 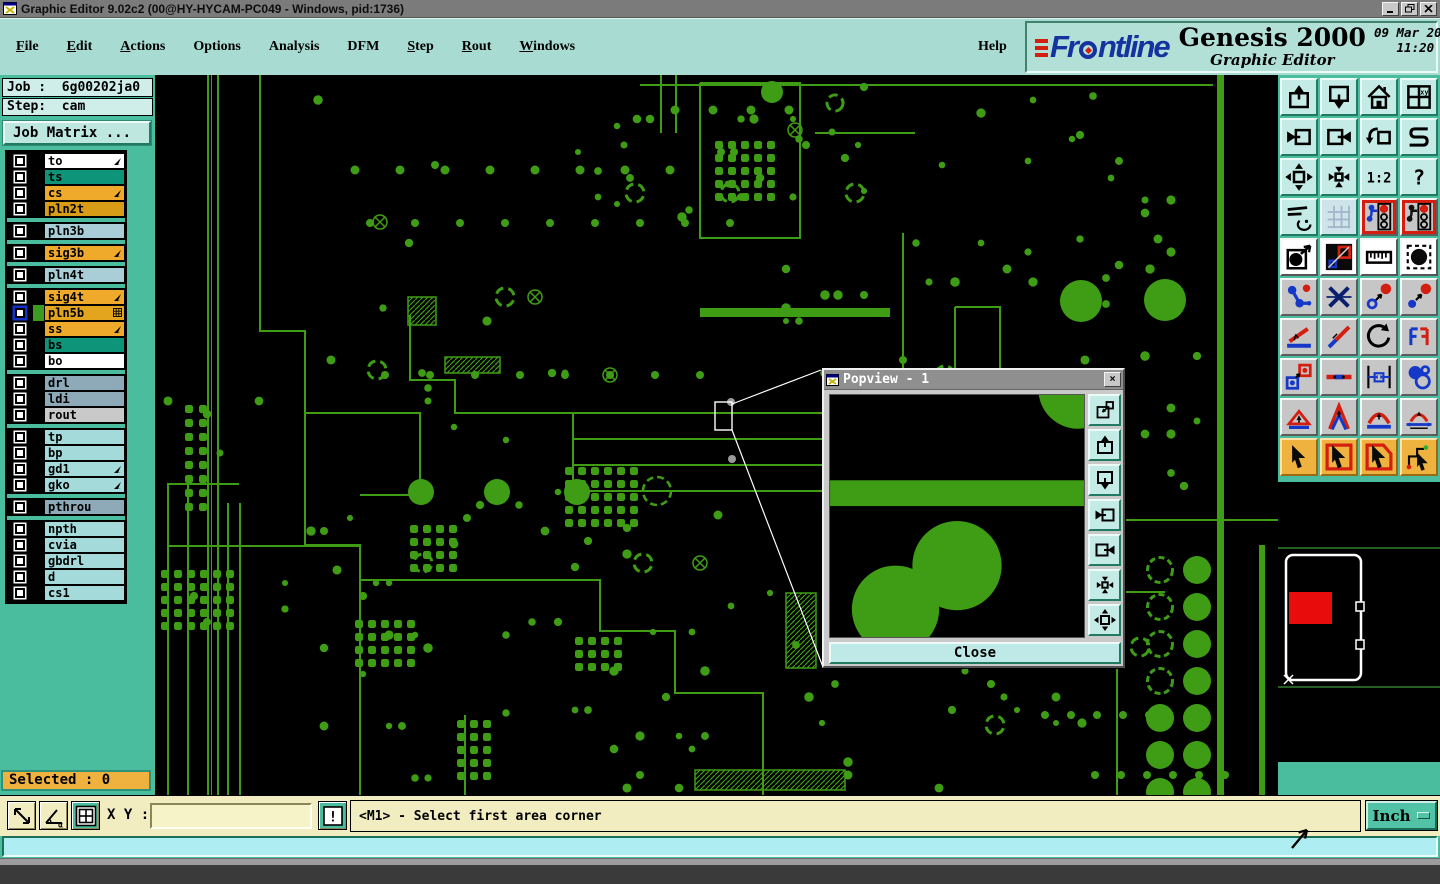 What do you see at coordinates (1359, 622) in the screenshot?
I see `minimap` at bounding box center [1359, 622].